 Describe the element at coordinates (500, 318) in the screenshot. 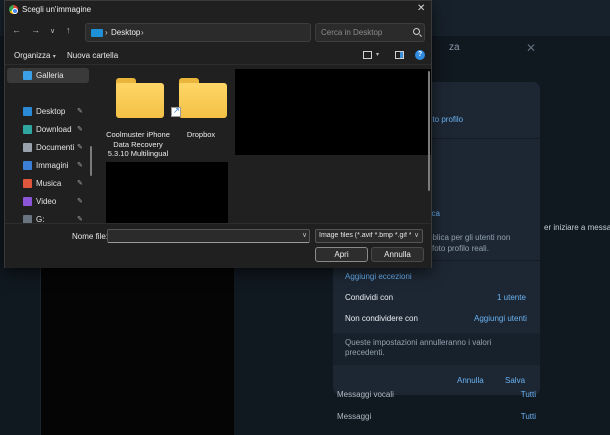

I see `dont-share-with-value: Aggiungi utenti` at that location.